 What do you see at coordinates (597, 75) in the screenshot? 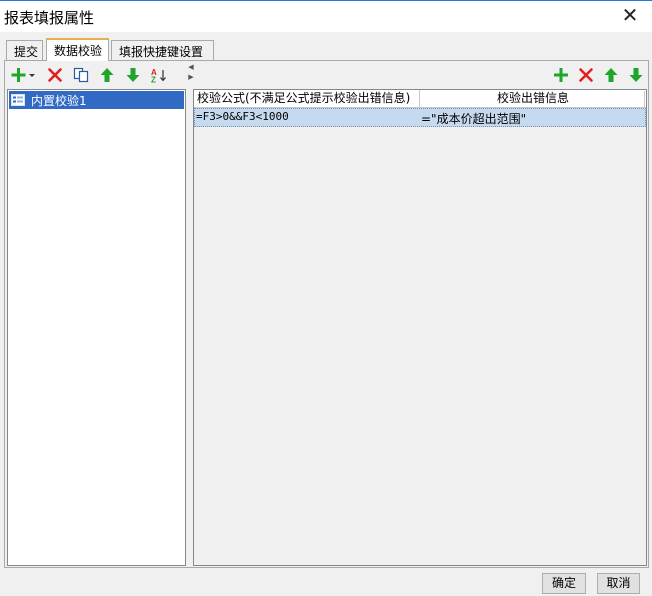
I see `right-toolbar` at bounding box center [597, 75].